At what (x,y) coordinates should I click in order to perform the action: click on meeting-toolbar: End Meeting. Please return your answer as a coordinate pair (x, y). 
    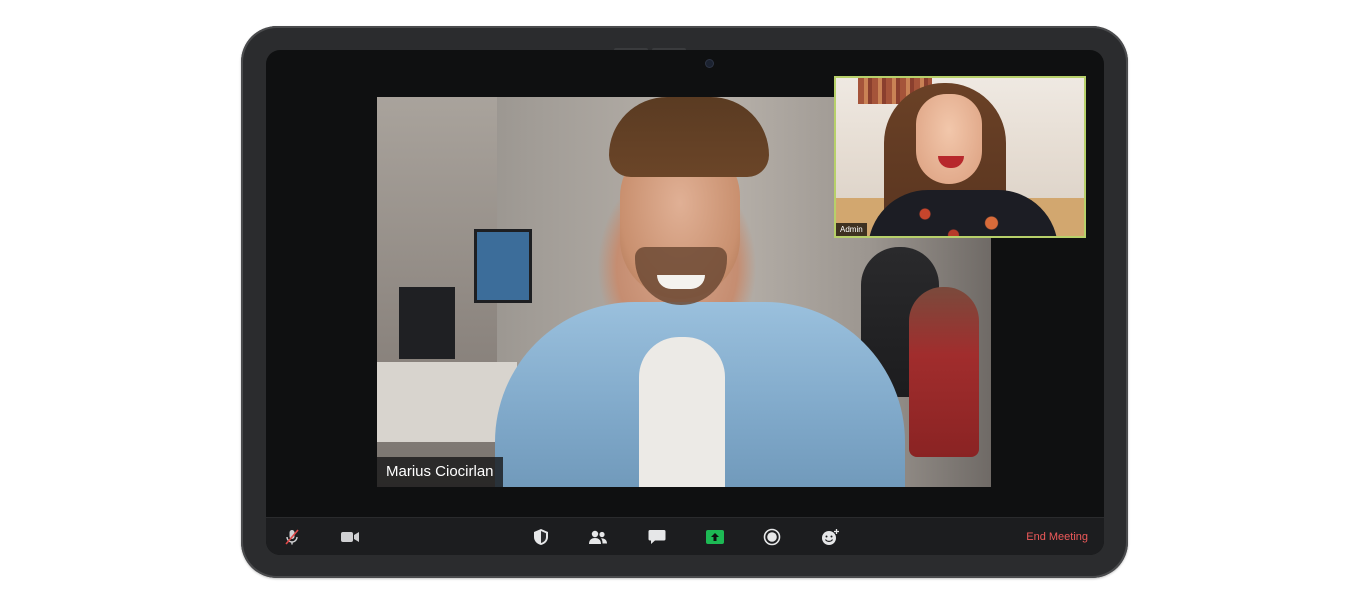
    Looking at the image, I should click on (685, 536).